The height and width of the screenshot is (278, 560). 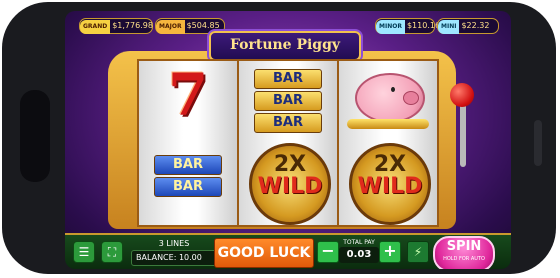 I want to click on jackpot-grand-value: $1,776.98, so click(x=132, y=25).